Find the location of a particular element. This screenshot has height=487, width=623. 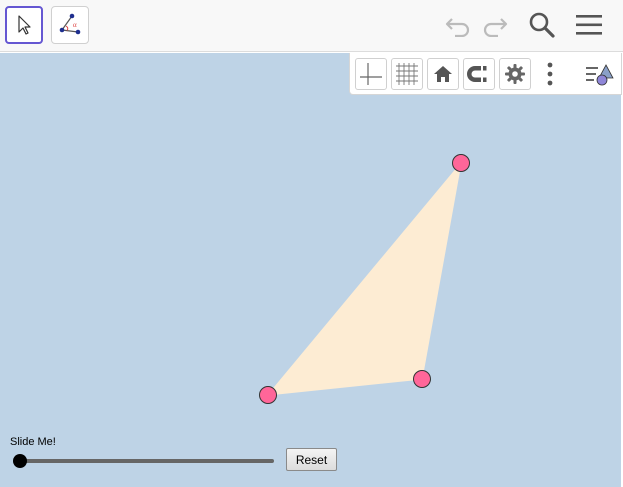

main-menu-button is located at coordinates (589, 25).